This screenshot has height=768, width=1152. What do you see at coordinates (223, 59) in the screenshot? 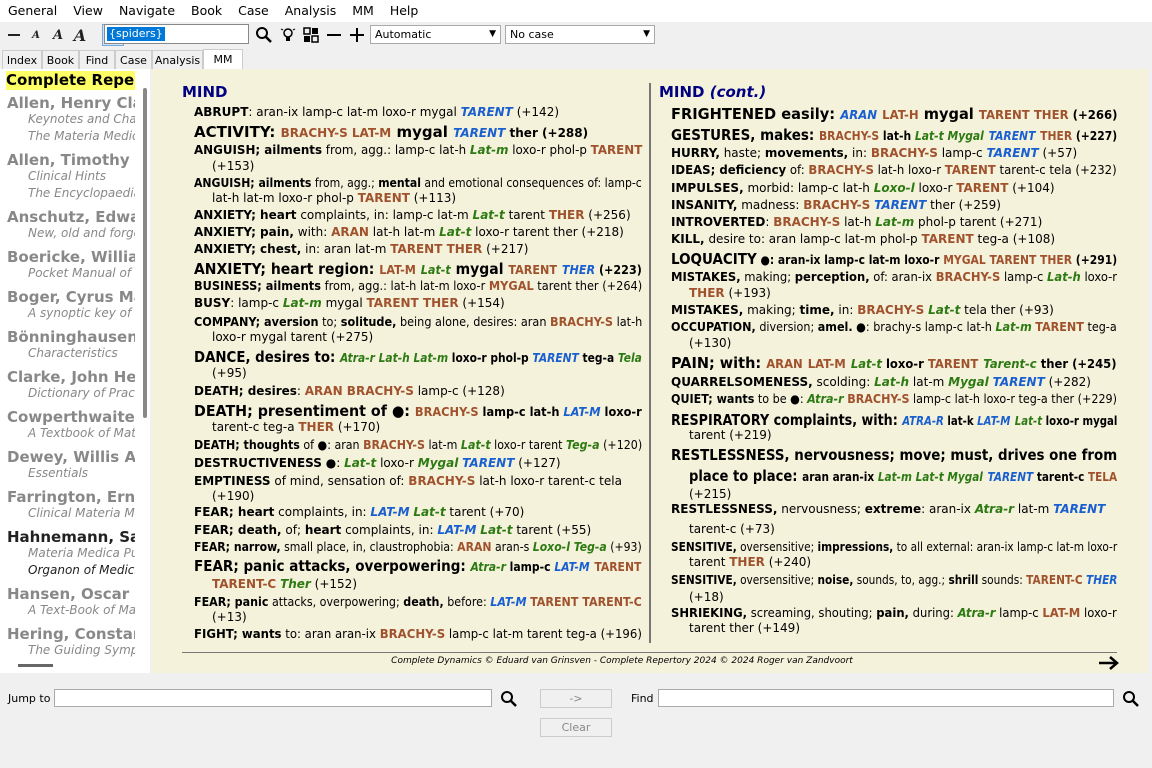
I see `tab-mm: MM` at bounding box center [223, 59].